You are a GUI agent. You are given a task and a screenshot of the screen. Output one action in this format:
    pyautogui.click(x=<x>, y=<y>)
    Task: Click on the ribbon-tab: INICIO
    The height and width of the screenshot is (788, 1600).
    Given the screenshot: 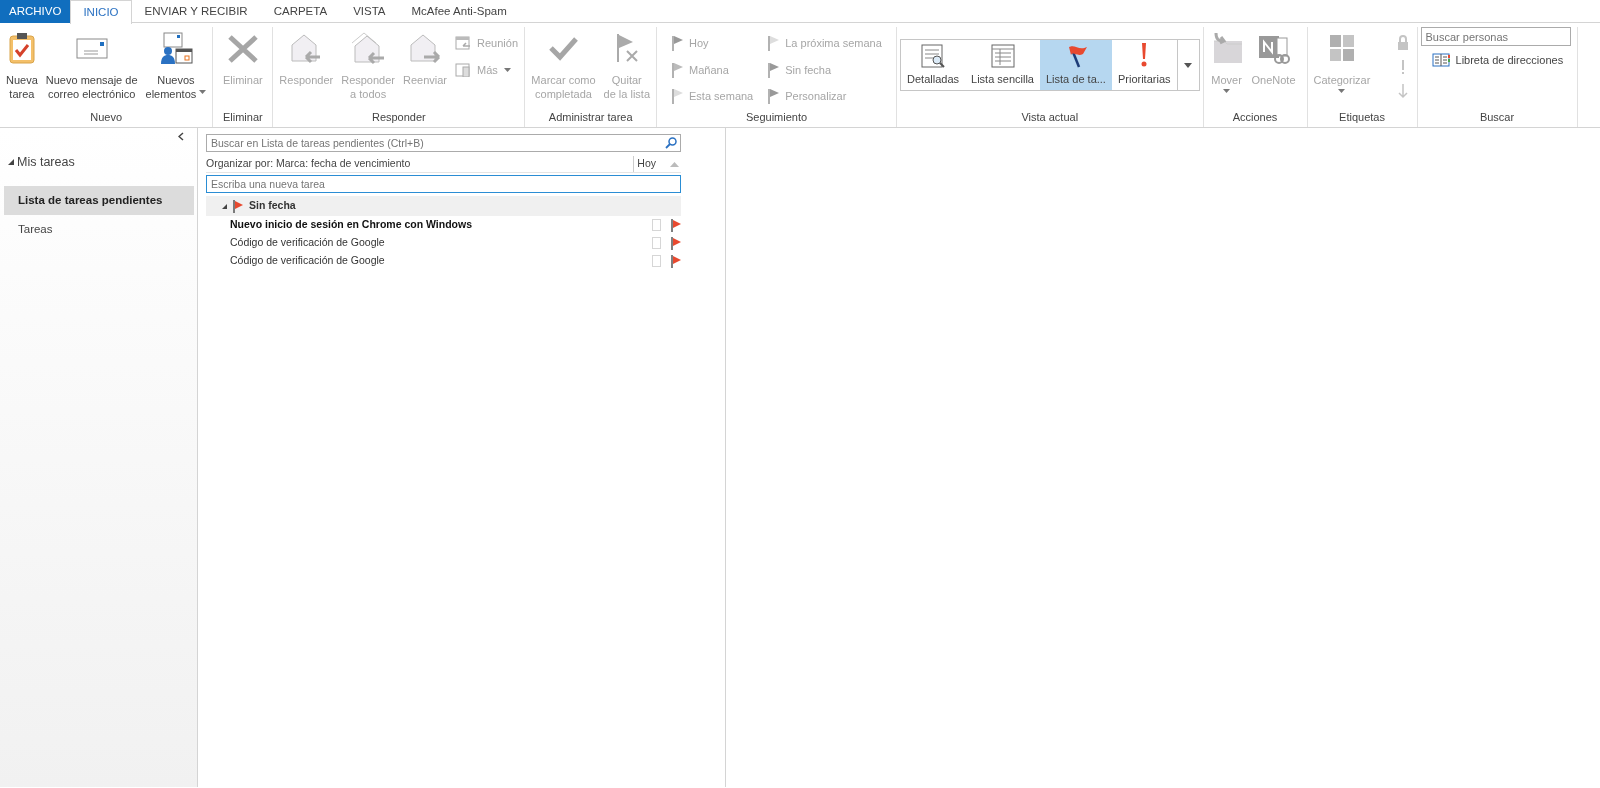 What is the action you would take?
    pyautogui.click(x=101, y=12)
    